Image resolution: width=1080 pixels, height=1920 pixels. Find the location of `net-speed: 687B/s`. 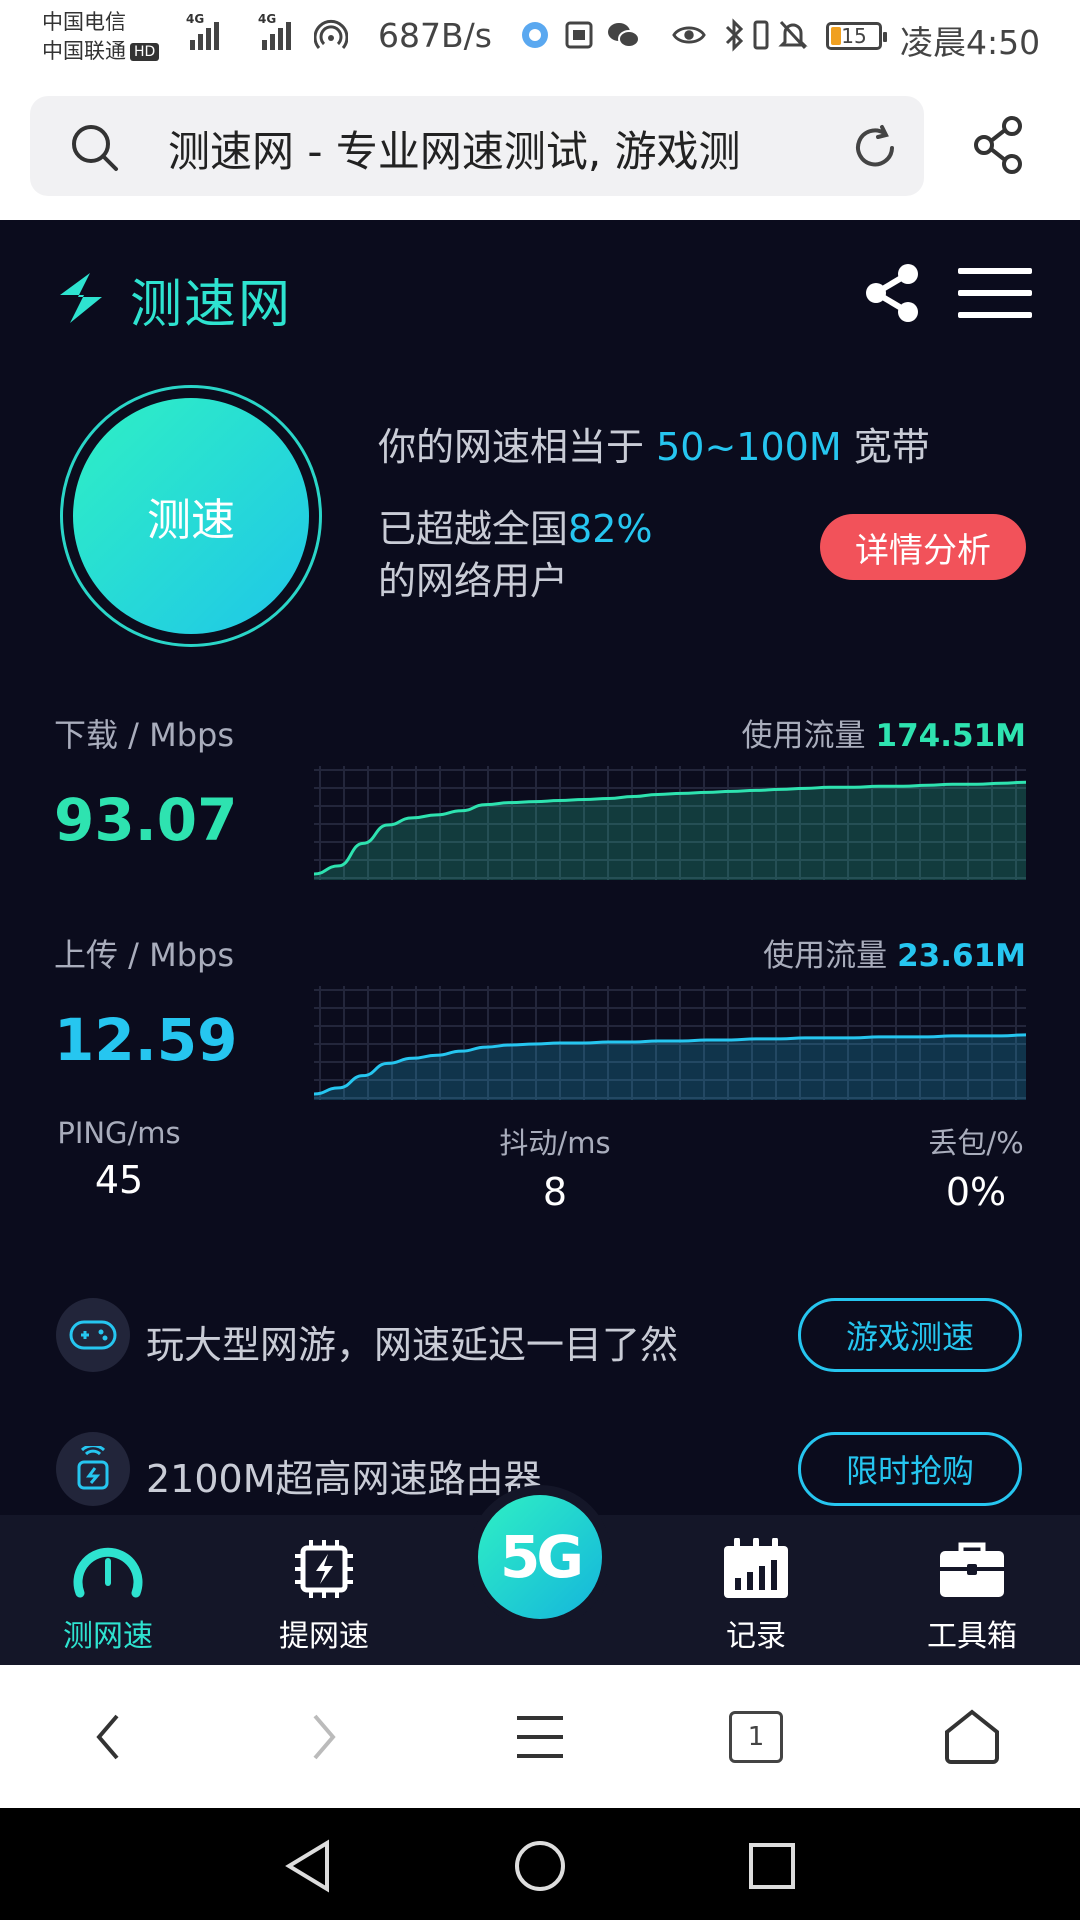

net-speed: 687B/s is located at coordinates (435, 35).